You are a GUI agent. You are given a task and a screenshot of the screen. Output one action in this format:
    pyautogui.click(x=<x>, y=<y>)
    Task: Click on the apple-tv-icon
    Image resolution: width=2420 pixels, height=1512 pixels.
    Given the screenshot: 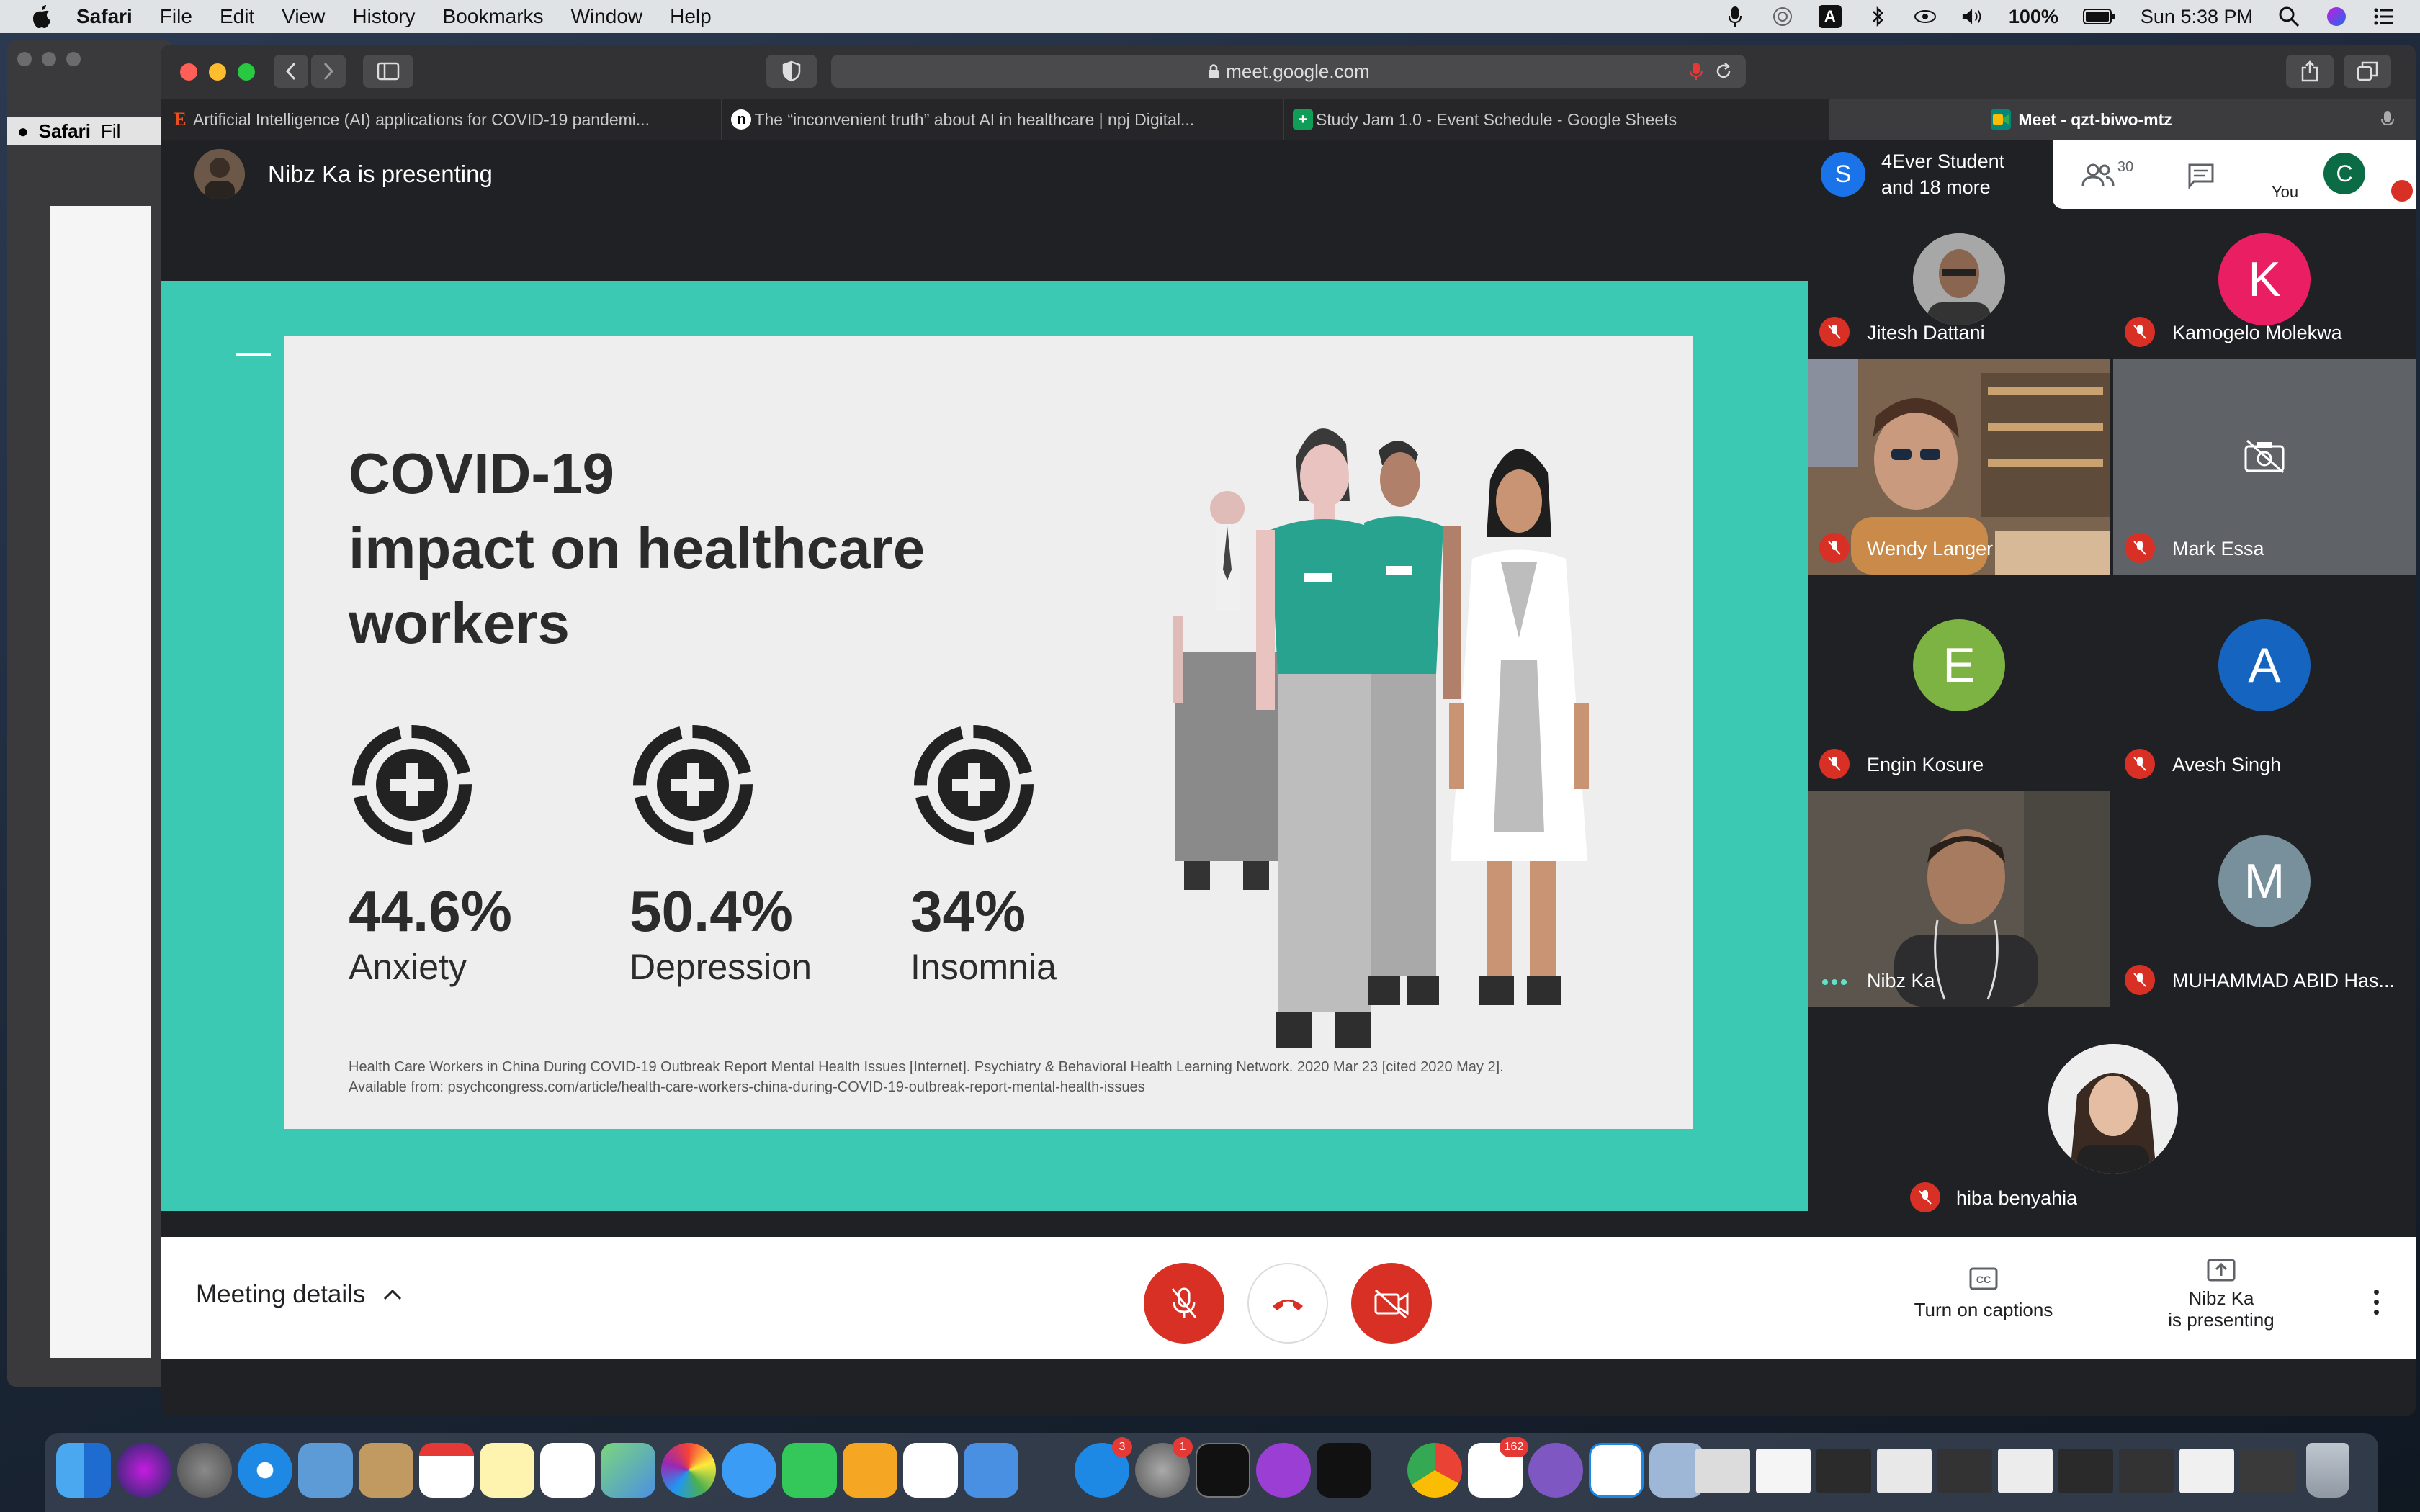 What is the action you would take?
    pyautogui.click(x=1344, y=1470)
    